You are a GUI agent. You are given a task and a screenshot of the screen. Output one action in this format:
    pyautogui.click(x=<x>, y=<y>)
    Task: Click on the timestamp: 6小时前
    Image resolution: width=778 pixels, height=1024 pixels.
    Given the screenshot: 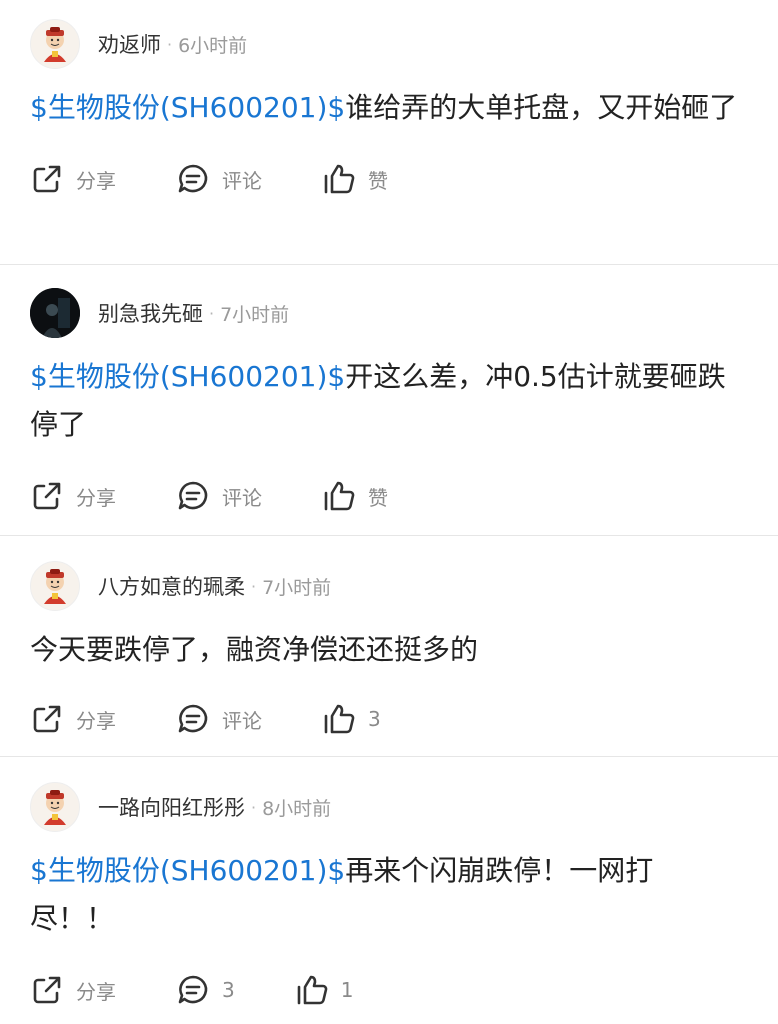 What is the action you would take?
    pyautogui.click(x=213, y=45)
    